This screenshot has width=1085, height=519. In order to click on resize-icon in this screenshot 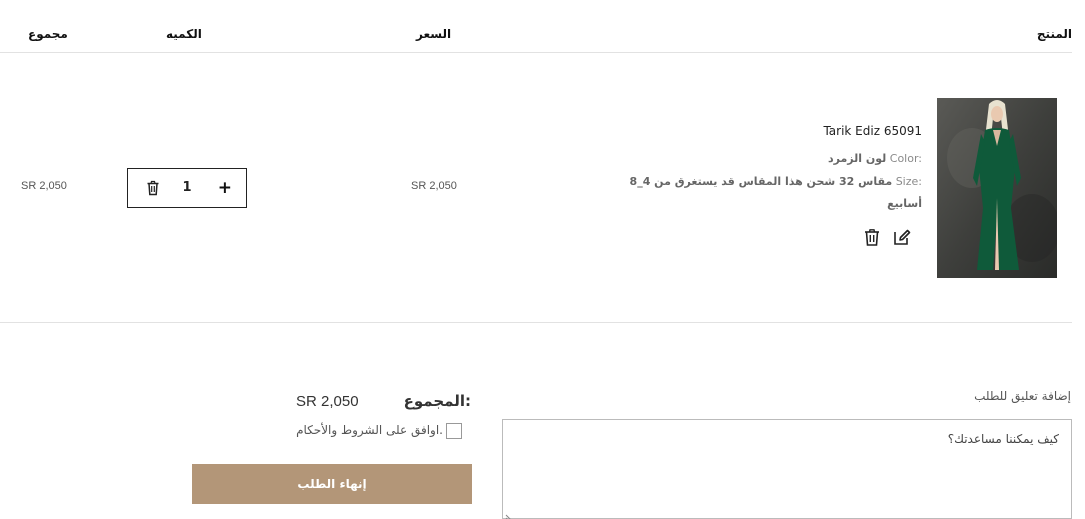, I will do `click(509, 513)`.